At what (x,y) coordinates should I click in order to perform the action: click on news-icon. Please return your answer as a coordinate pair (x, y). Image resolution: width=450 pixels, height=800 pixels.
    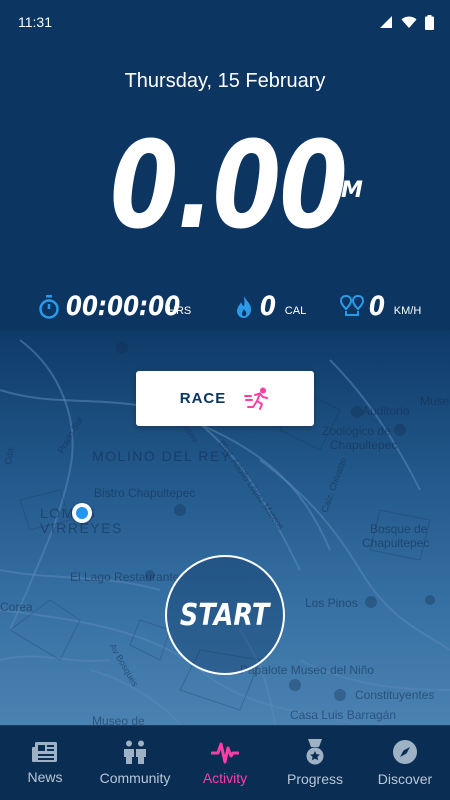
    Looking at the image, I should click on (44, 752).